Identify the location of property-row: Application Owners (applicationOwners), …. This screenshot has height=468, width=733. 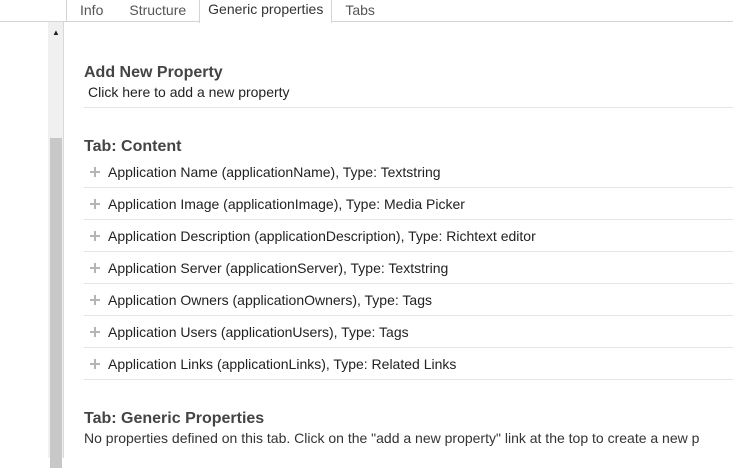
(408, 300).